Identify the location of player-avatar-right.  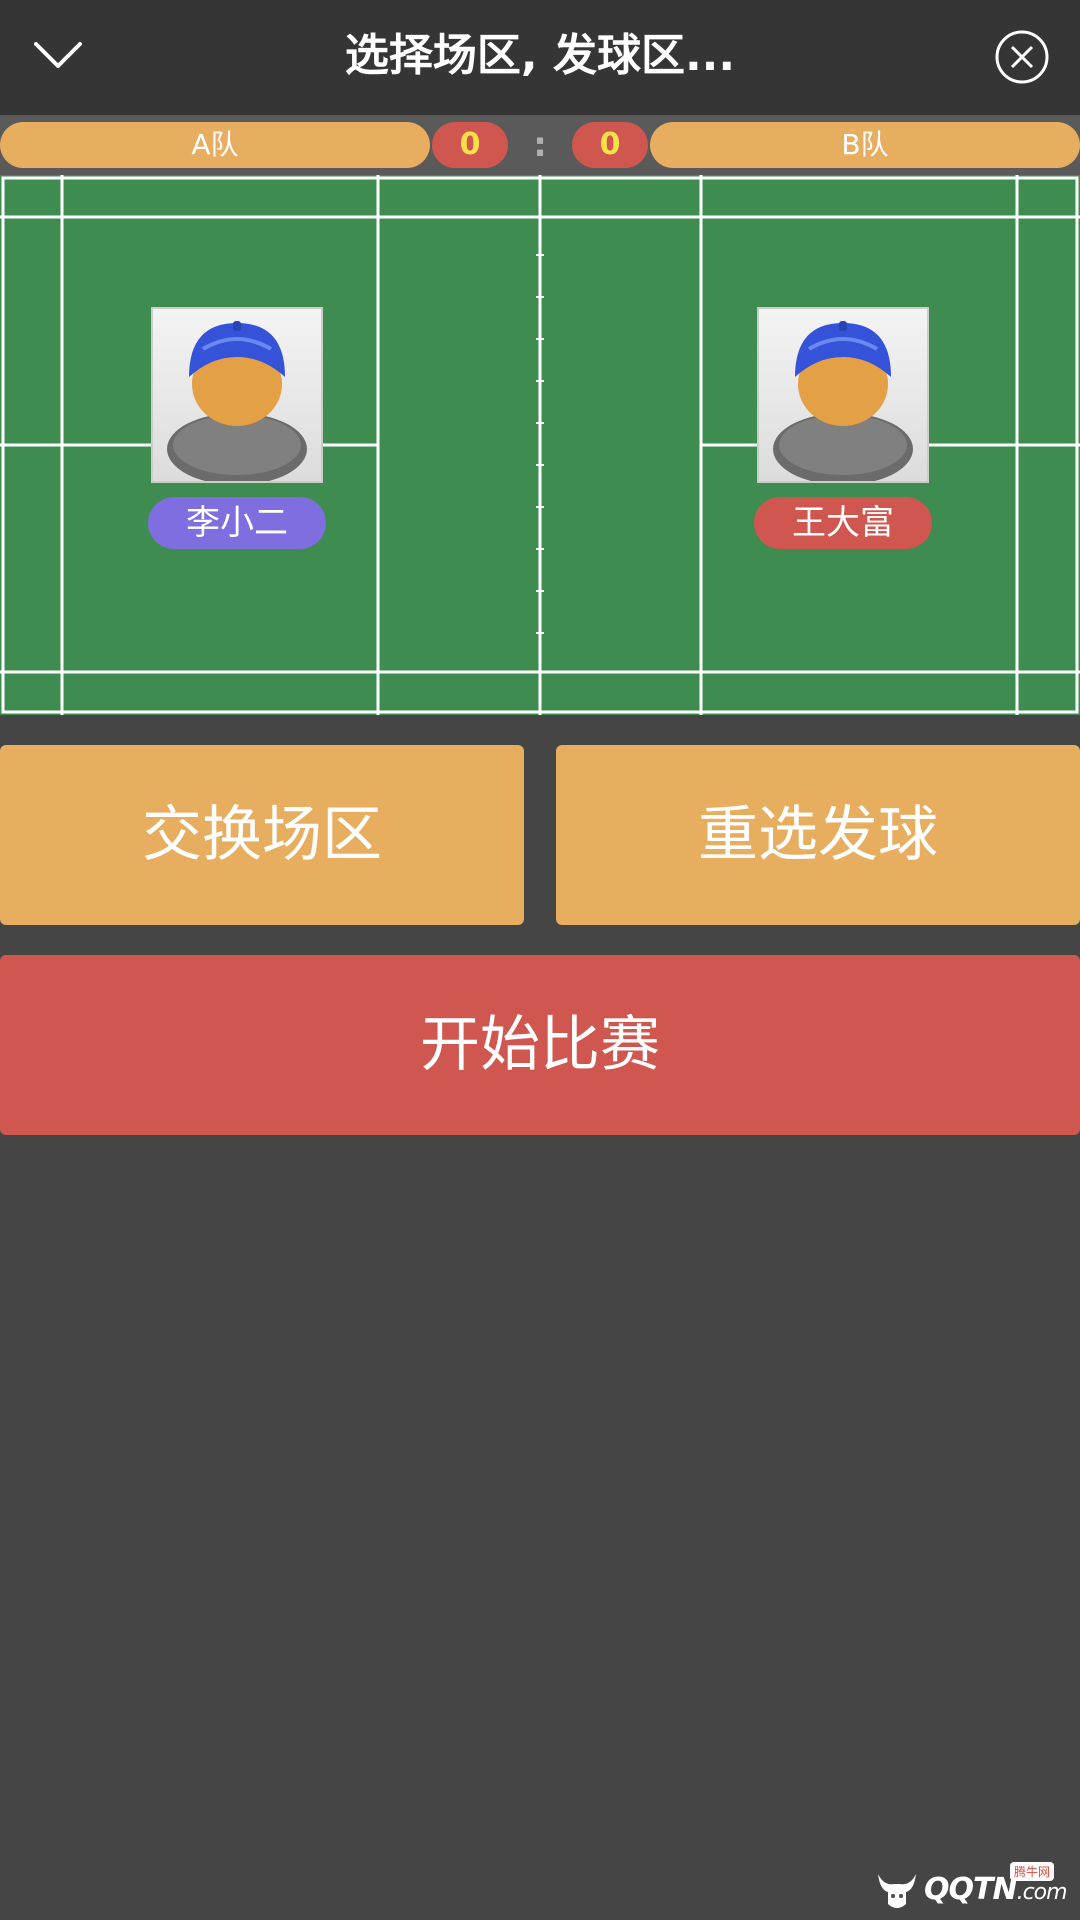
(843, 396).